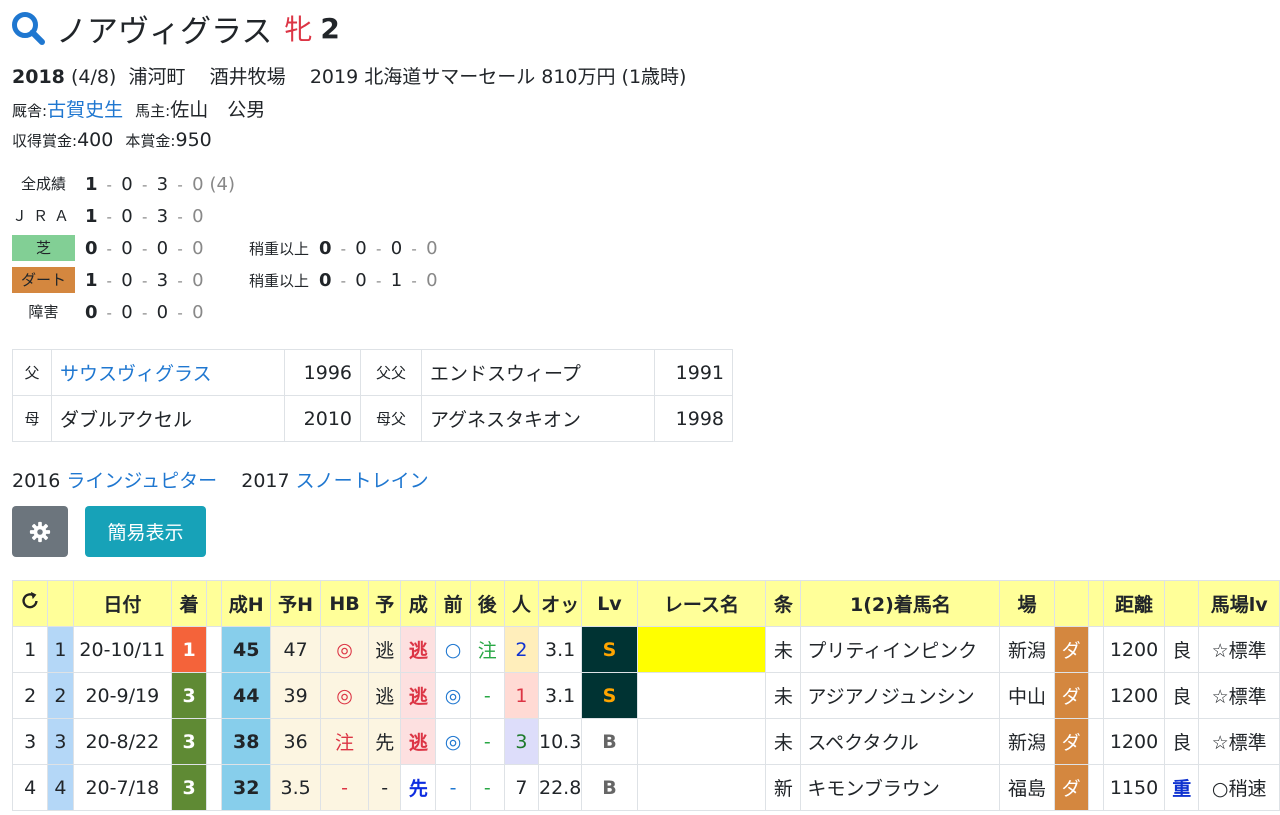 This screenshot has width=1280, height=815. Describe the element at coordinates (900, 741) in the screenshot. I see `row-winner: スペクタクル` at that location.